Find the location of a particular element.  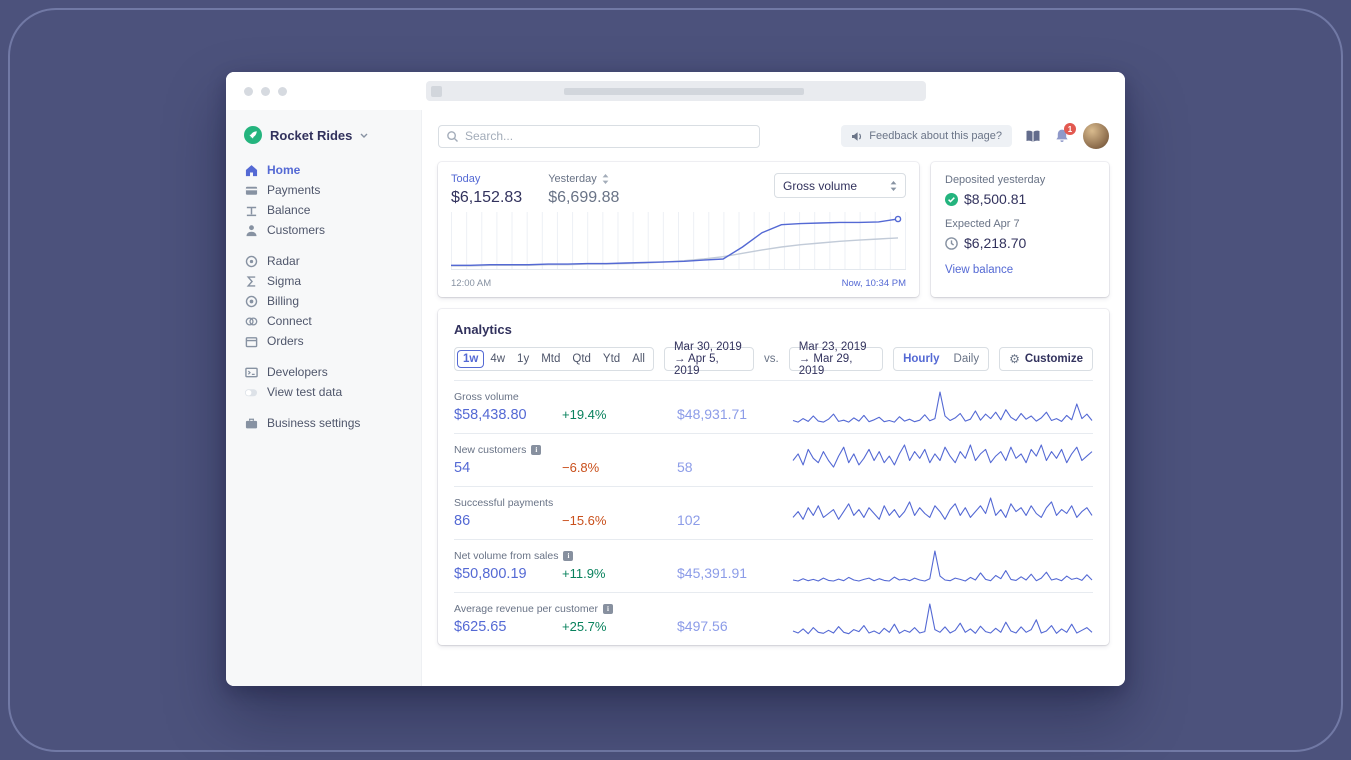

comparison-period-picker: Mar 23, 2019 → Mar 29, 2019 is located at coordinates (836, 359).